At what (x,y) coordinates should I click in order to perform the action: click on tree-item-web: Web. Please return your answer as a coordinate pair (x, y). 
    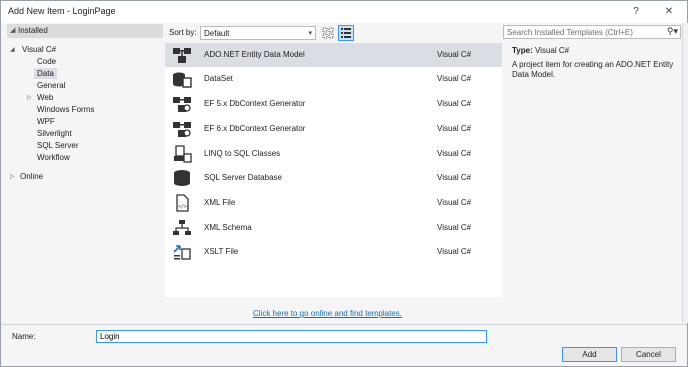
    Looking at the image, I should click on (45, 97).